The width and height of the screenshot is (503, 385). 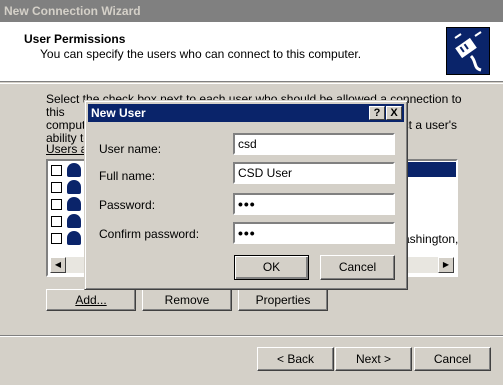 What do you see at coordinates (127, 205) in the screenshot?
I see `password-label: Password:` at bounding box center [127, 205].